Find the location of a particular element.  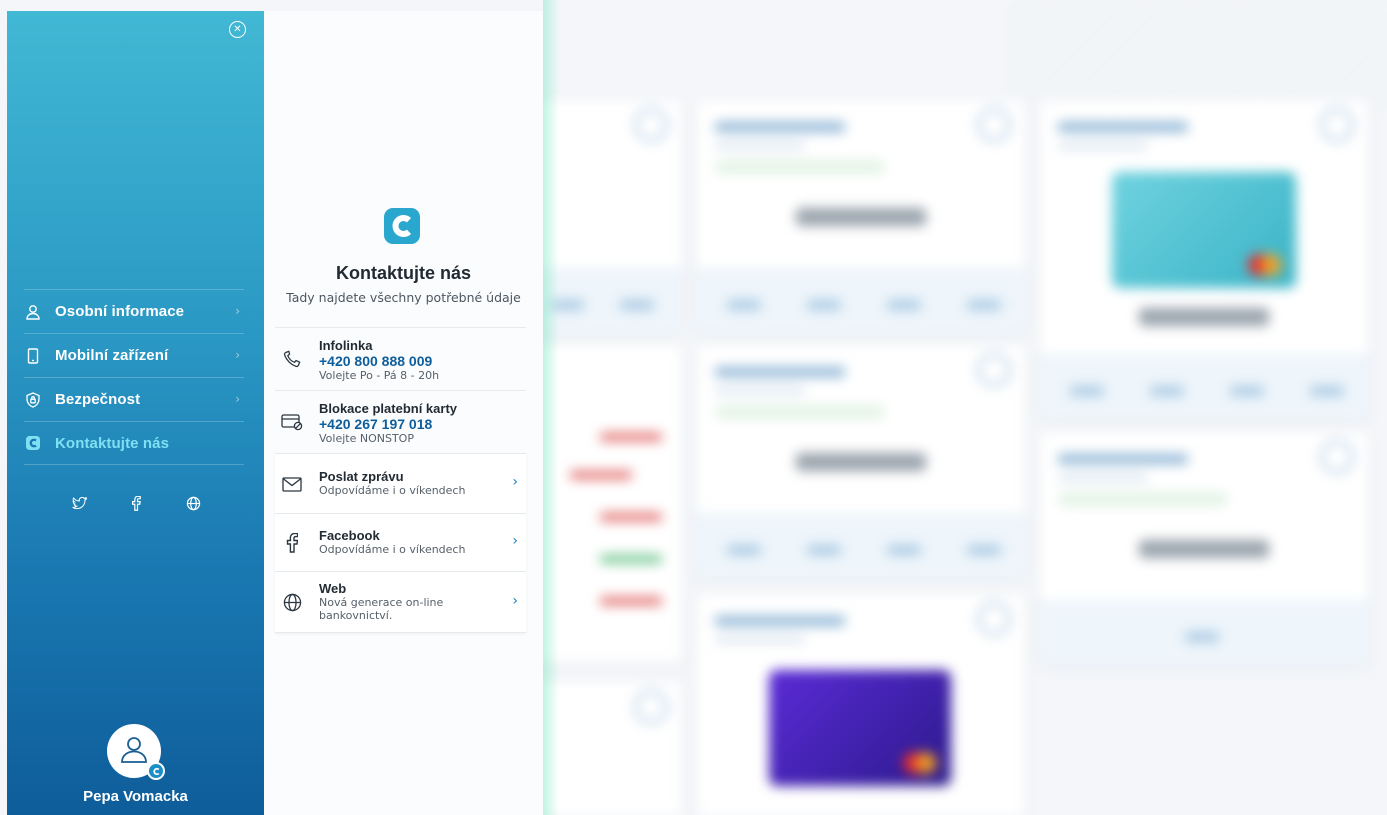

twitter-icon is located at coordinates (79, 503).